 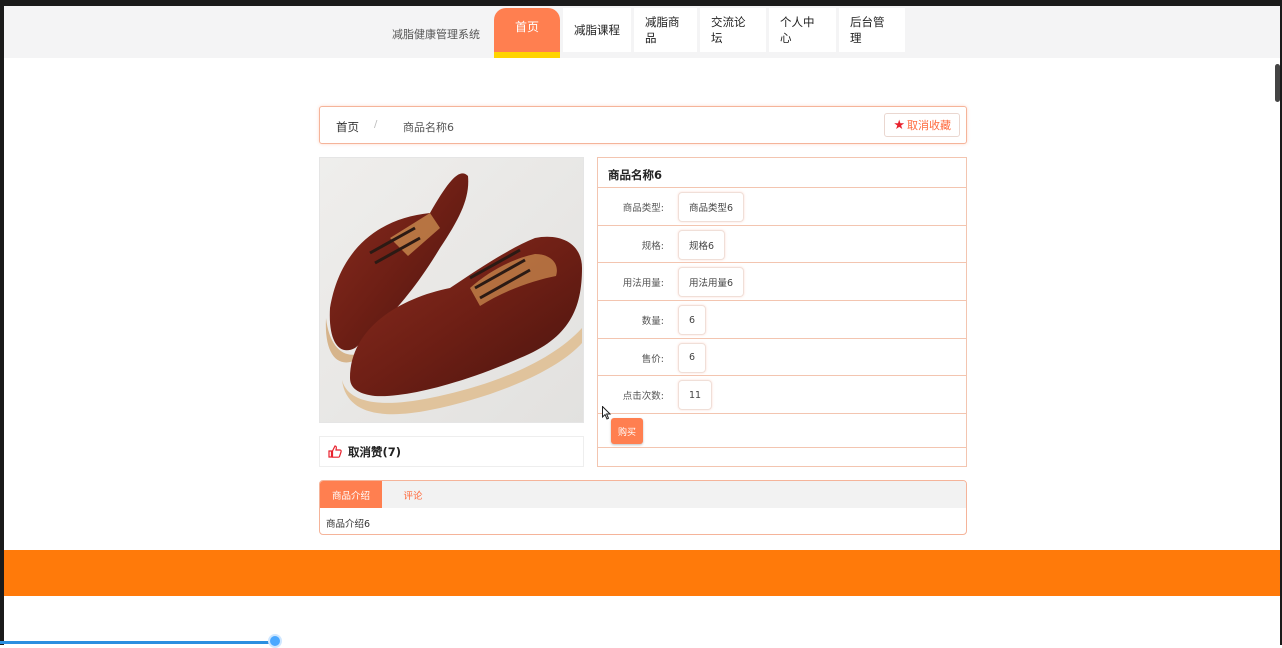 What do you see at coordinates (413, 494) in the screenshot?
I see `tab-comments: 评论` at bounding box center [413, 494].